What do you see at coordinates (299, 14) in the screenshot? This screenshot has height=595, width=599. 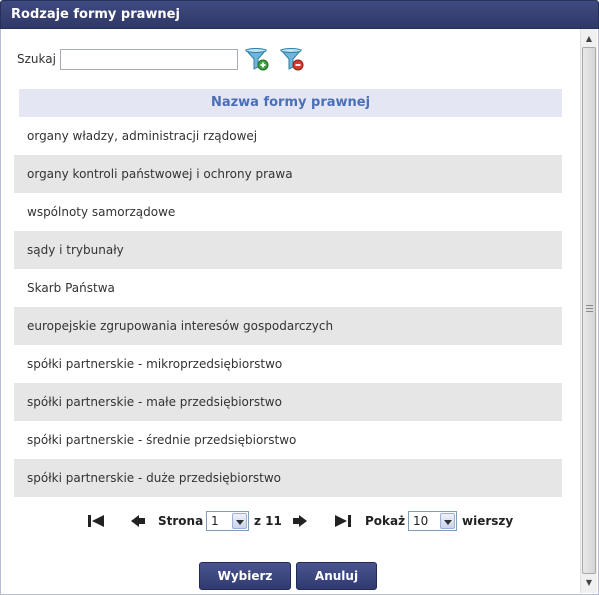 I see `dialog-titlebar: Rodzaje formy prawnej` at bounding box center [299, 14].